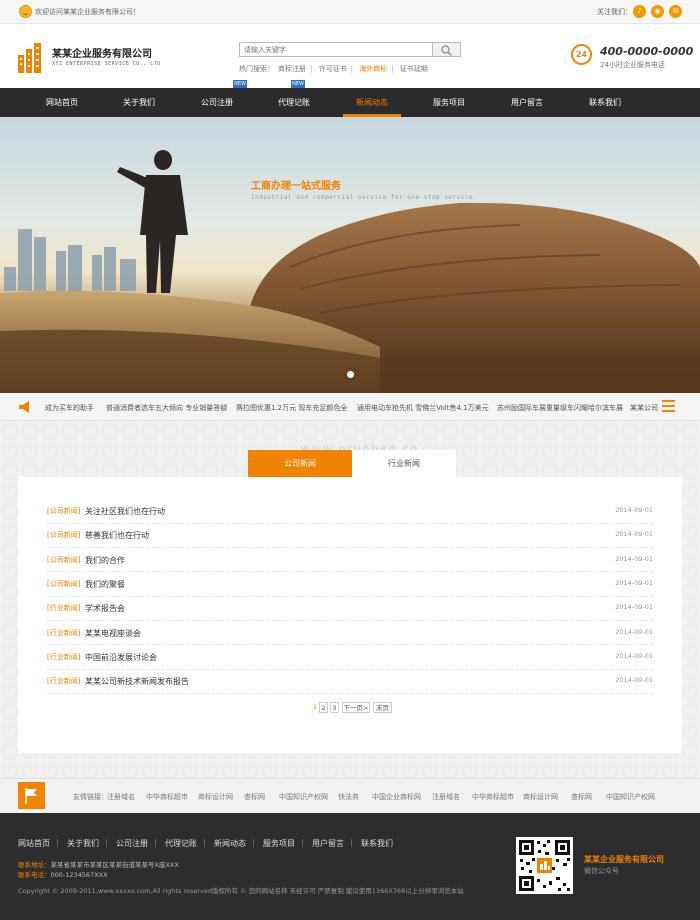 The image size is (700, 920). Describe the element at coordinates (372, 102) in the screenshot. I see `nav-item-news: 新闻动态` at that location.